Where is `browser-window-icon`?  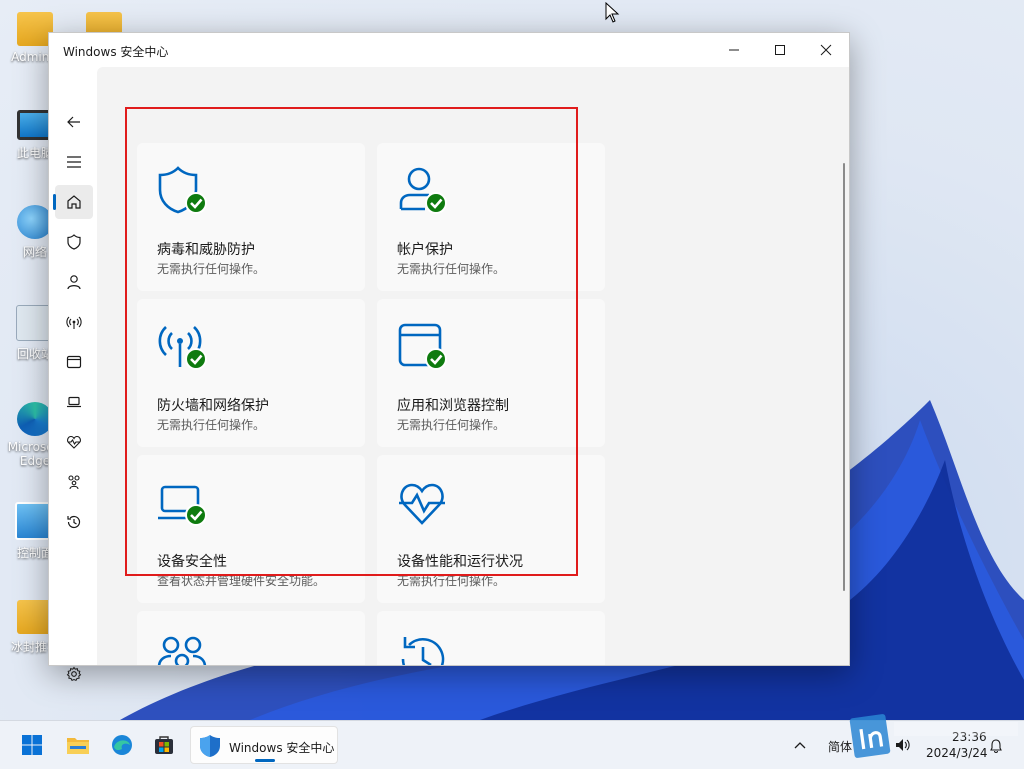 browser-window-icon is located at coordinates (74, 362).